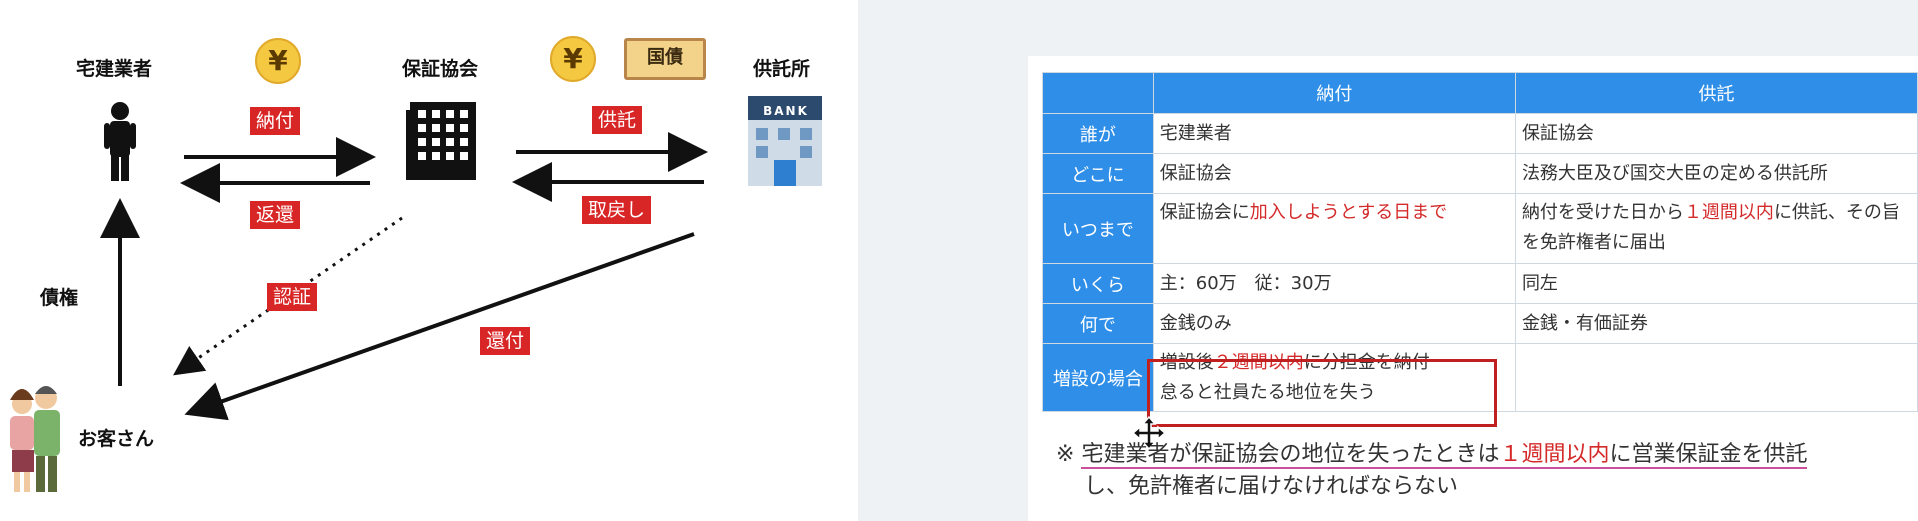 Image resolution: width=1918 pixels, height=521 pixels. Describe the element at coordinates (1322, 393) in the screenshot. I see `highlight-box` at that location.